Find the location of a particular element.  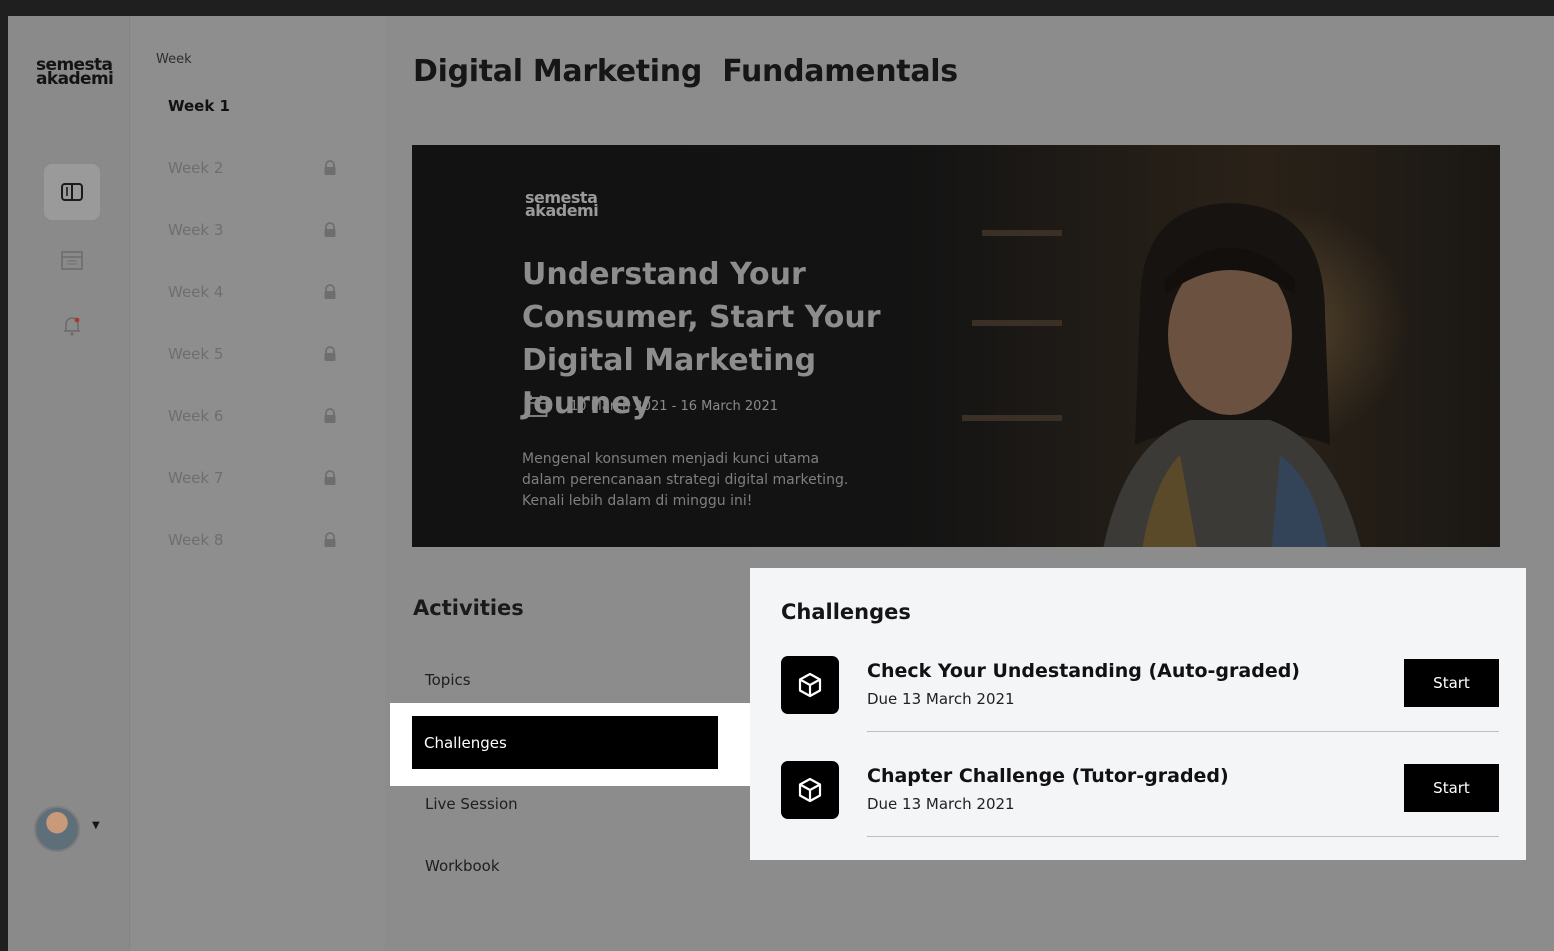

page-title: Digital Marketing Fundamentals is located at coordinates (685, 71).